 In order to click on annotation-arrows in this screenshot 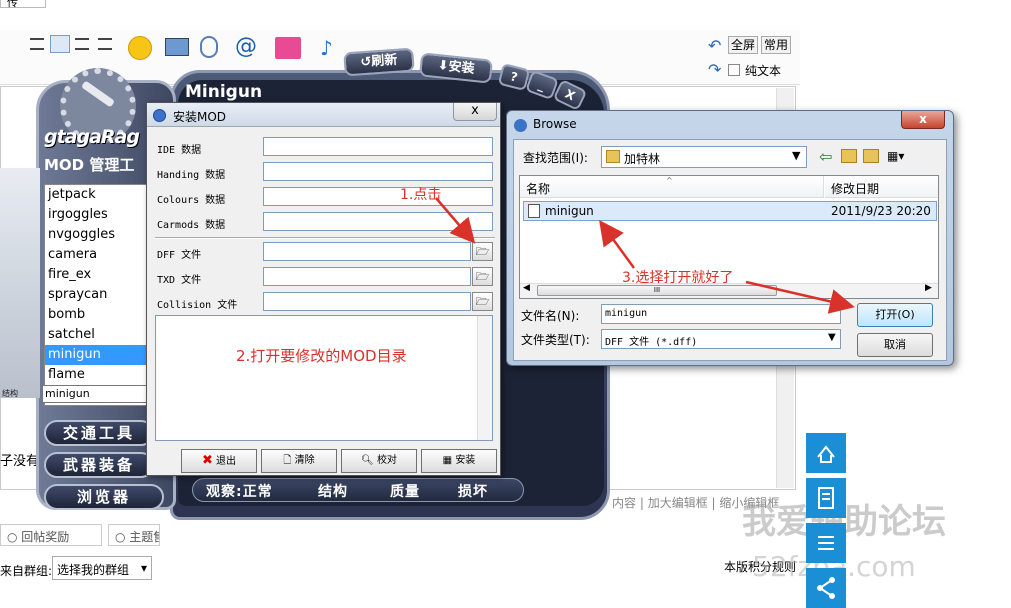, I will do `click(645, 255)`.